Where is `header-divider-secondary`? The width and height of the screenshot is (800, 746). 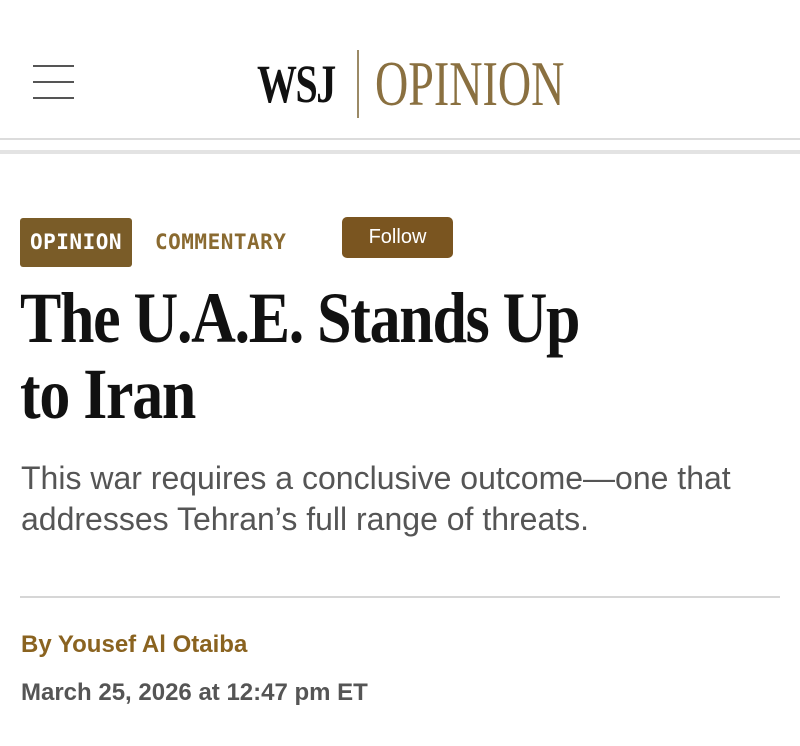 header-divider-secondary is located at coordinates (400, 152).